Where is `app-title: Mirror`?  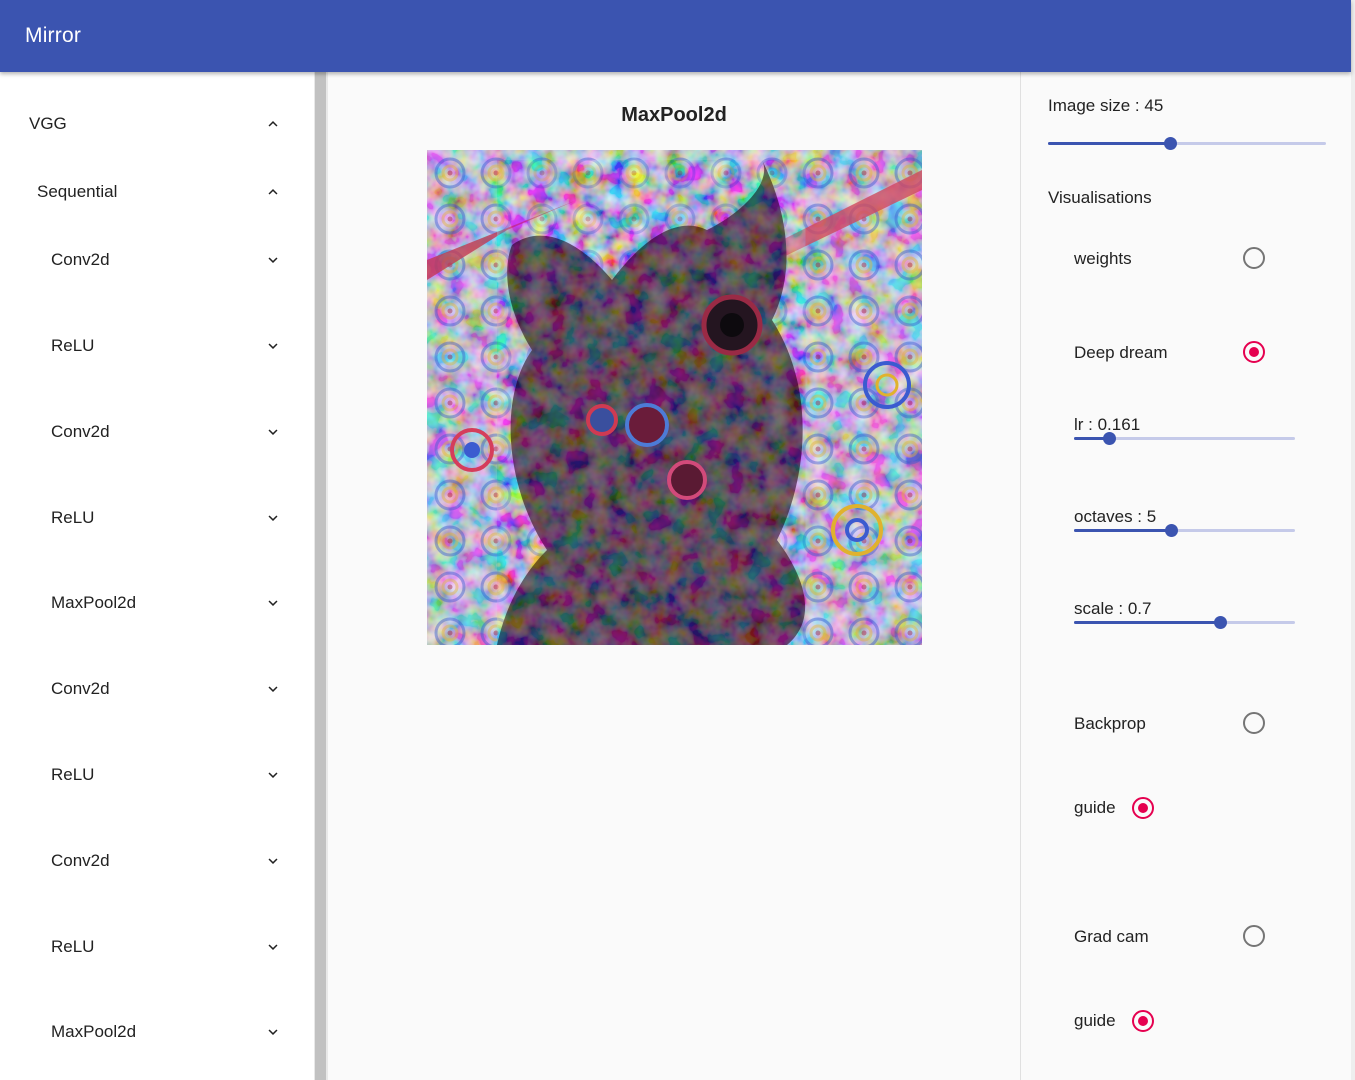
app-title: Mirror is located at coordinates (53, 35).